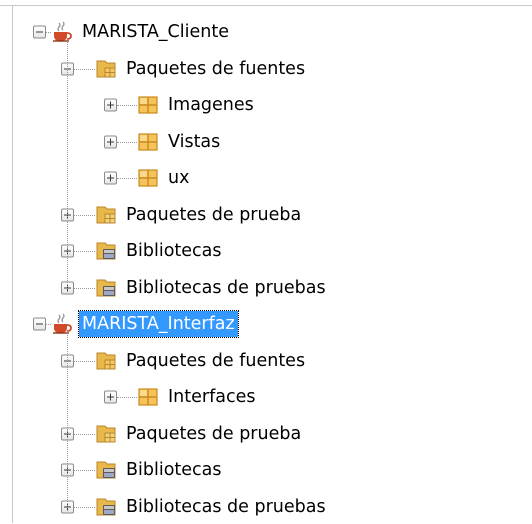  I want to click on tree-node-interfaces: Interfaces, so click(266, 397).